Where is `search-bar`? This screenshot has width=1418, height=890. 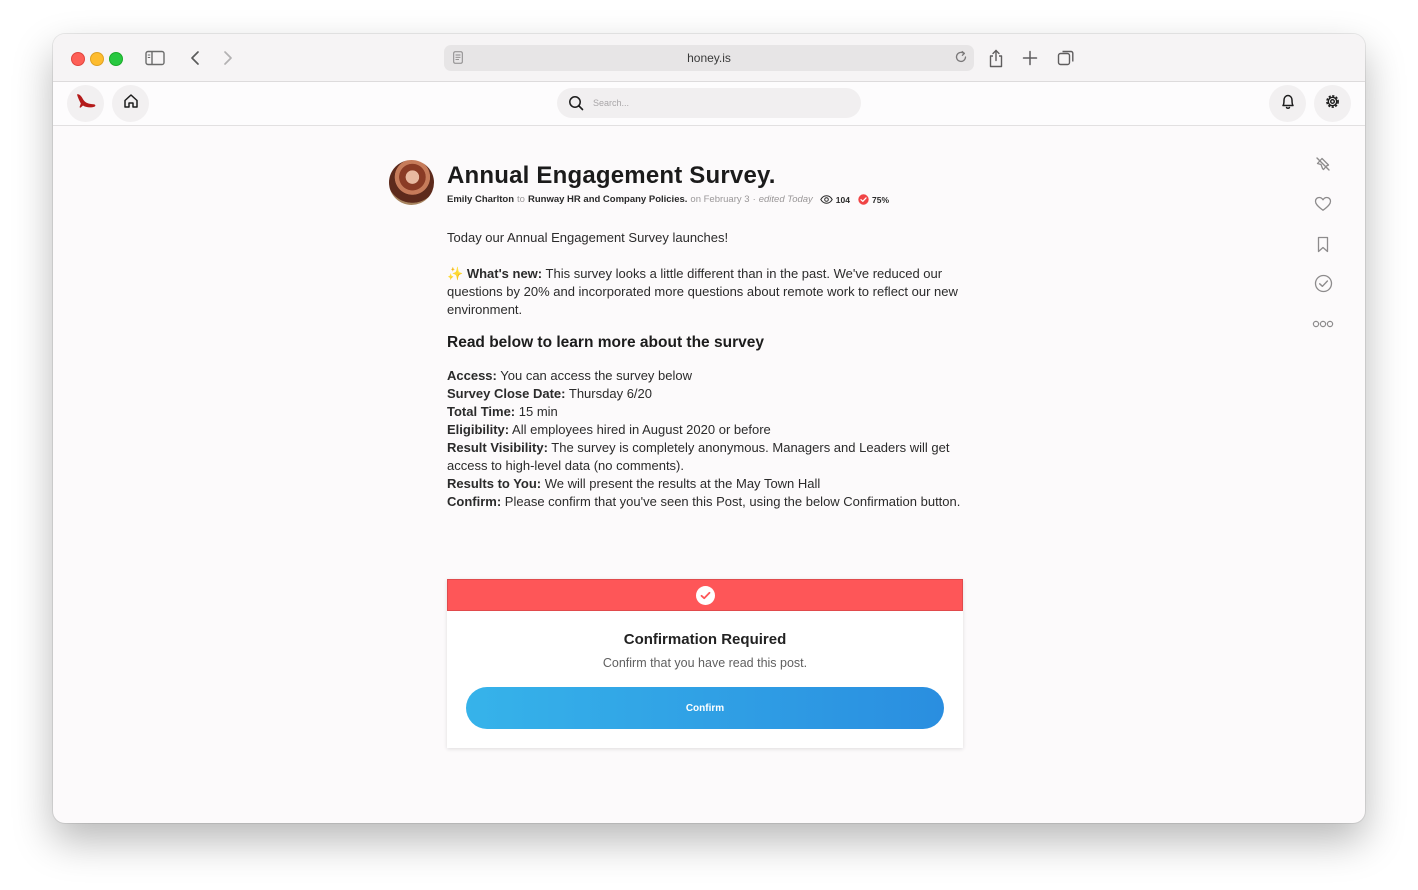 search-bar is located at coordinates (709, 103).